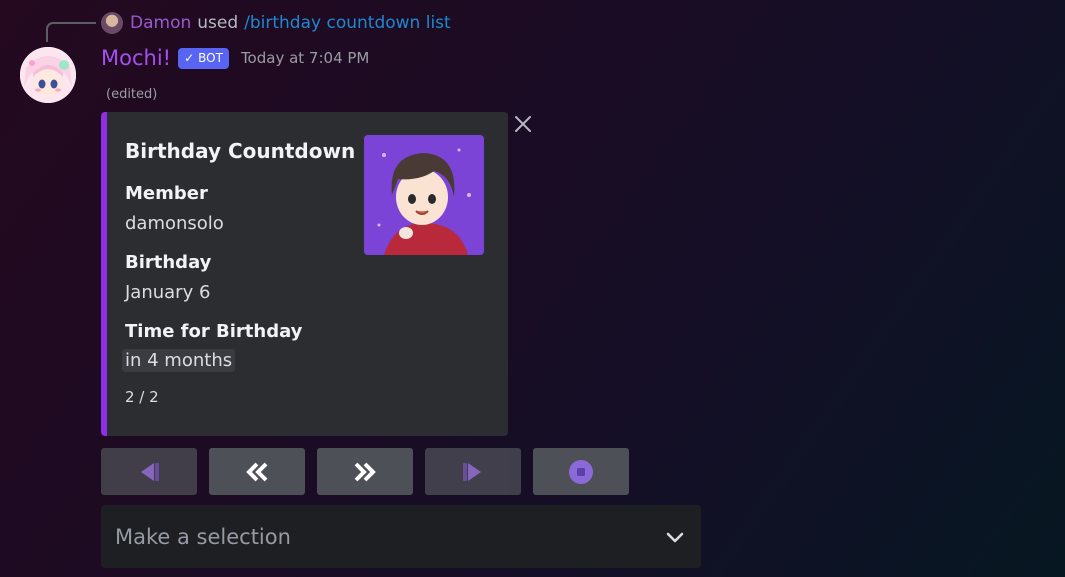 The width and height of the screenshot is (1065, 577). I want to click on double-chevron-left-icon, so click(257, 471).